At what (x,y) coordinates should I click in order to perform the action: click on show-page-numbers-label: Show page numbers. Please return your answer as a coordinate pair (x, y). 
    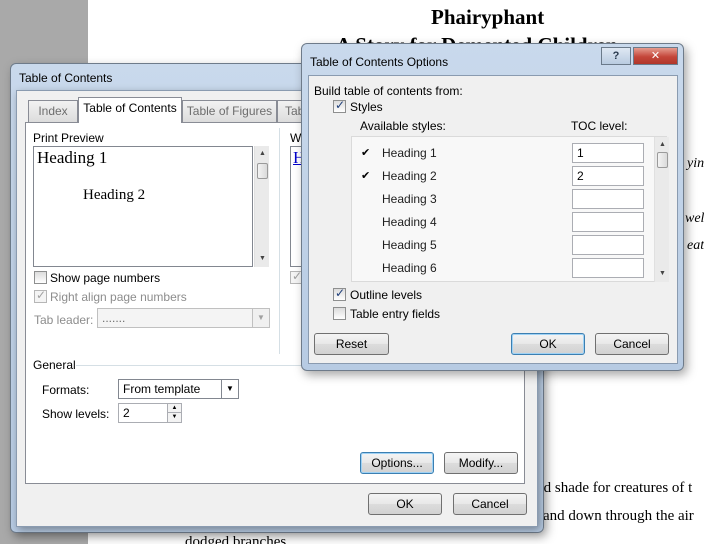
    Looking at the image, I should click on (105, 278).